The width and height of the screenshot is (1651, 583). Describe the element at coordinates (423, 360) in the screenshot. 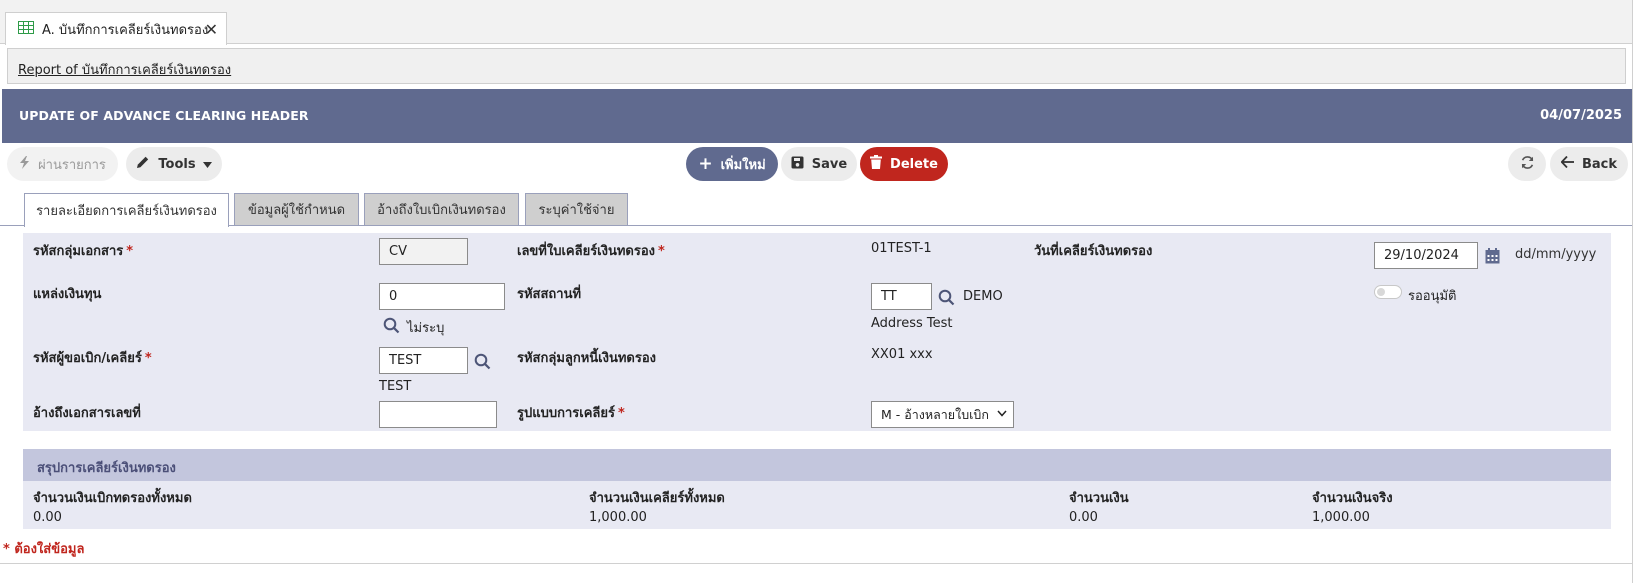

I see `requester-field: TEST` at that location.